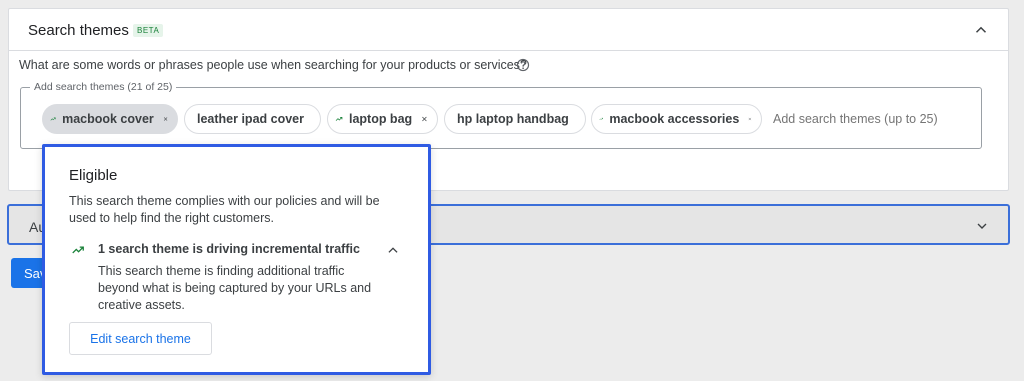 The height and width of the screenshot is (381, 1024). What do you see at coordinates (523, 65) in the screenshot?
I see `help-icon` at bounding box center [523, 65].